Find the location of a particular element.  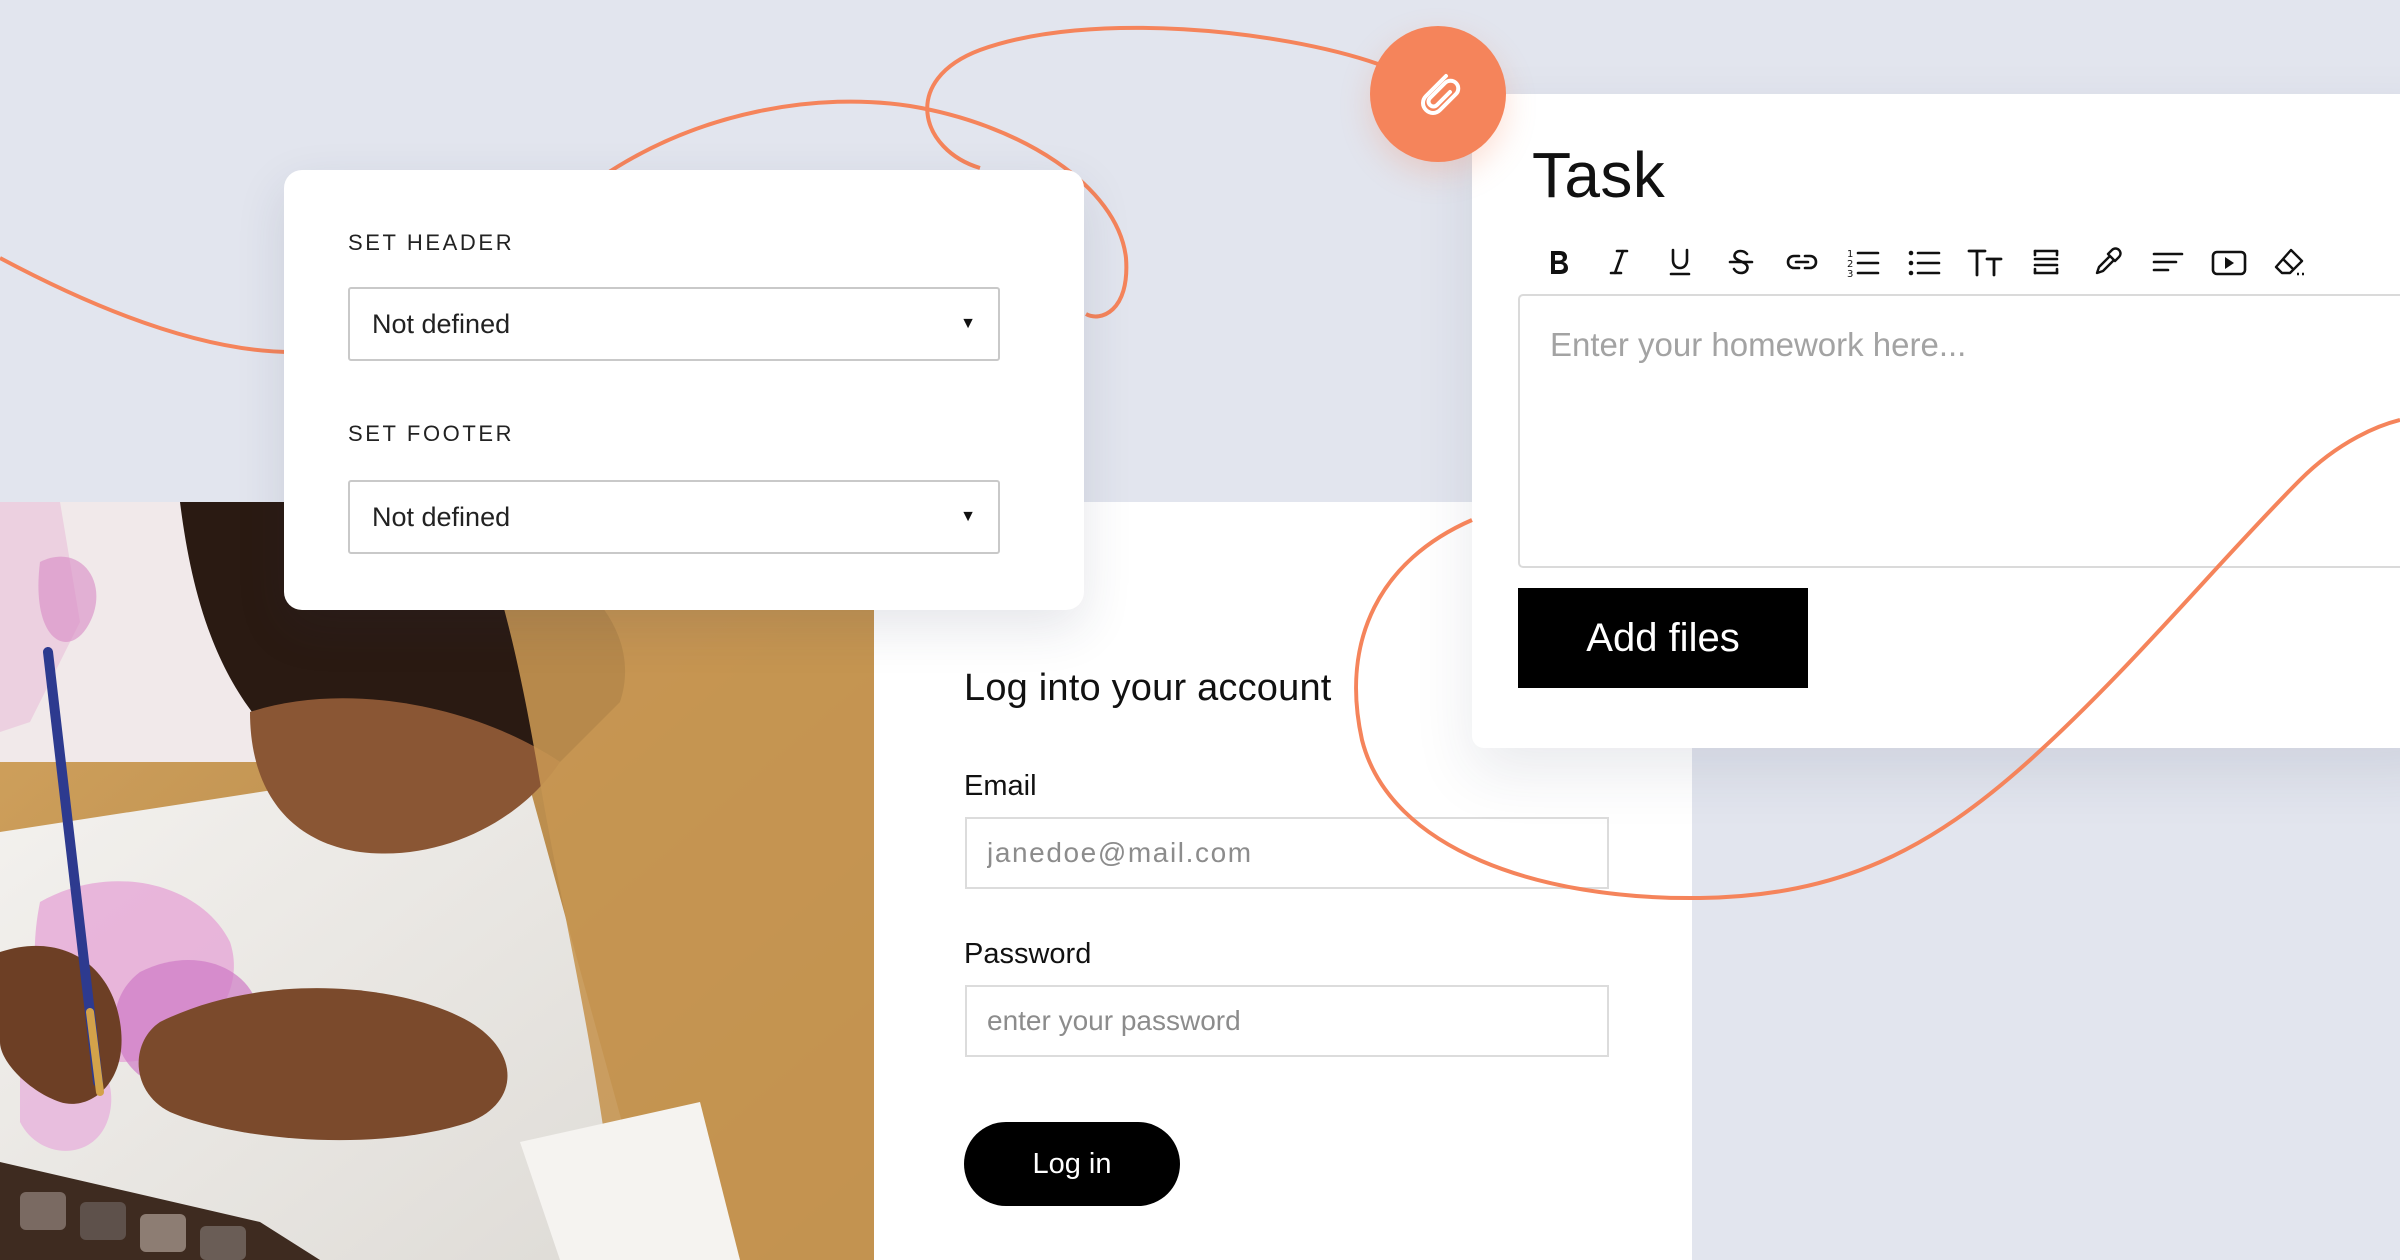

video-icon is located at coordinates (2229, 262).